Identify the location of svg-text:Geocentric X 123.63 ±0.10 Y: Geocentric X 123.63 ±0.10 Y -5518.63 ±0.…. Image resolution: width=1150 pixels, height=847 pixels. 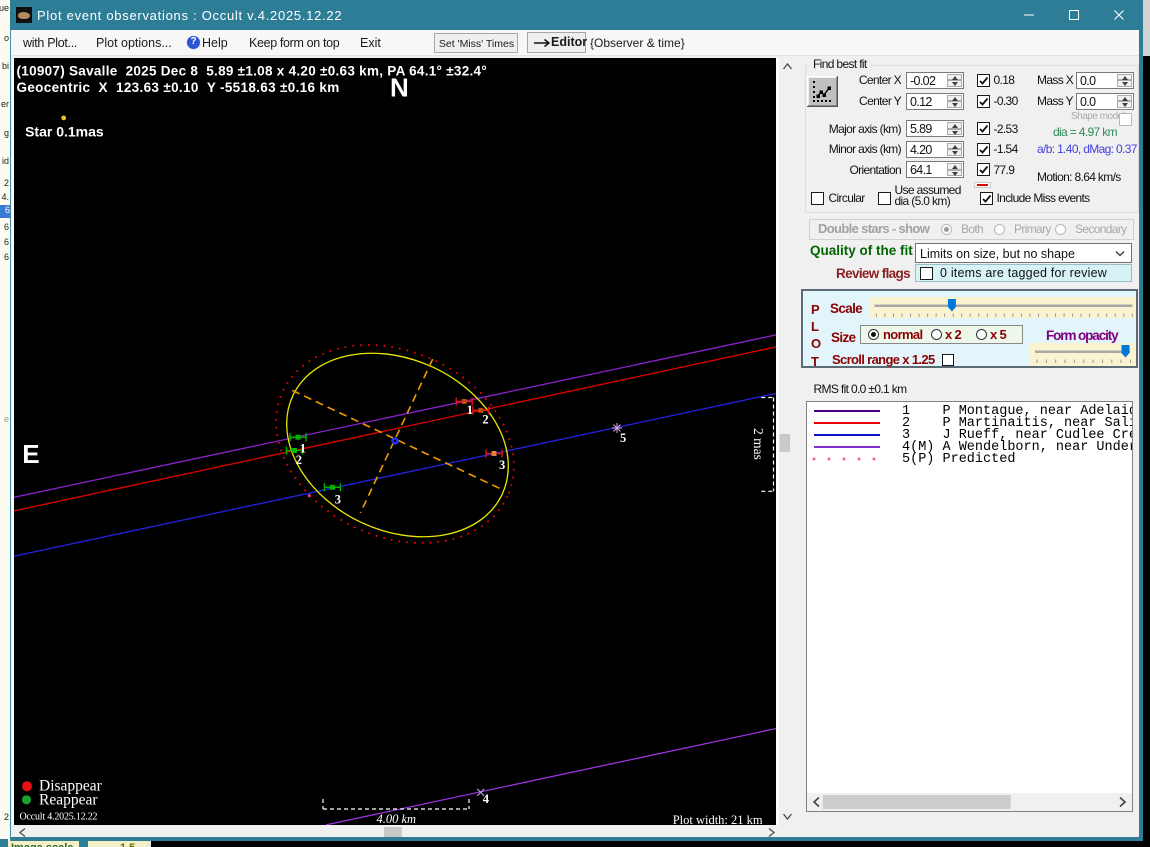
(178, 87).